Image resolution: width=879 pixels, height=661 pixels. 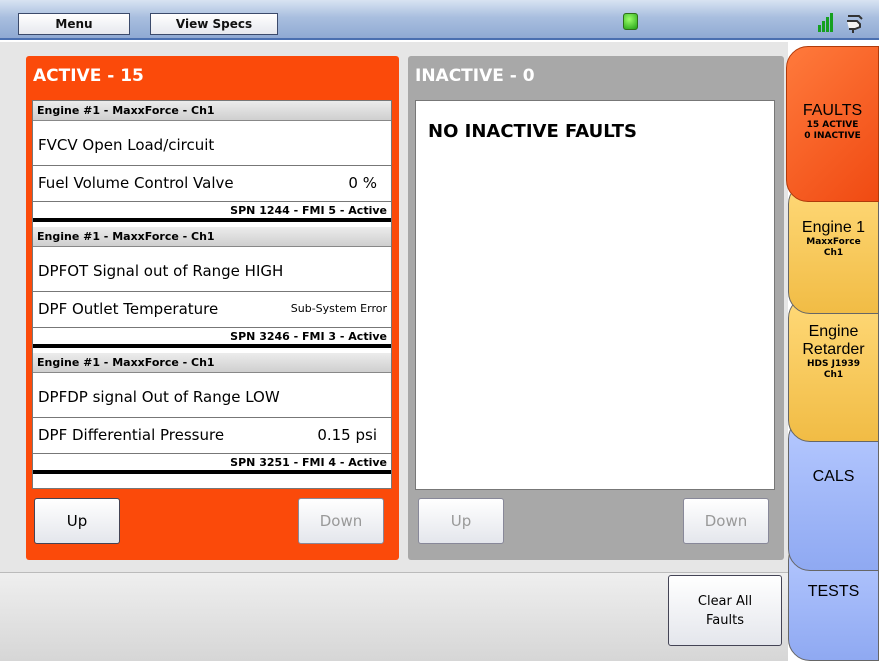 I want to click on tab-retarder-label2: Retarder, so click(x=833, y=349).